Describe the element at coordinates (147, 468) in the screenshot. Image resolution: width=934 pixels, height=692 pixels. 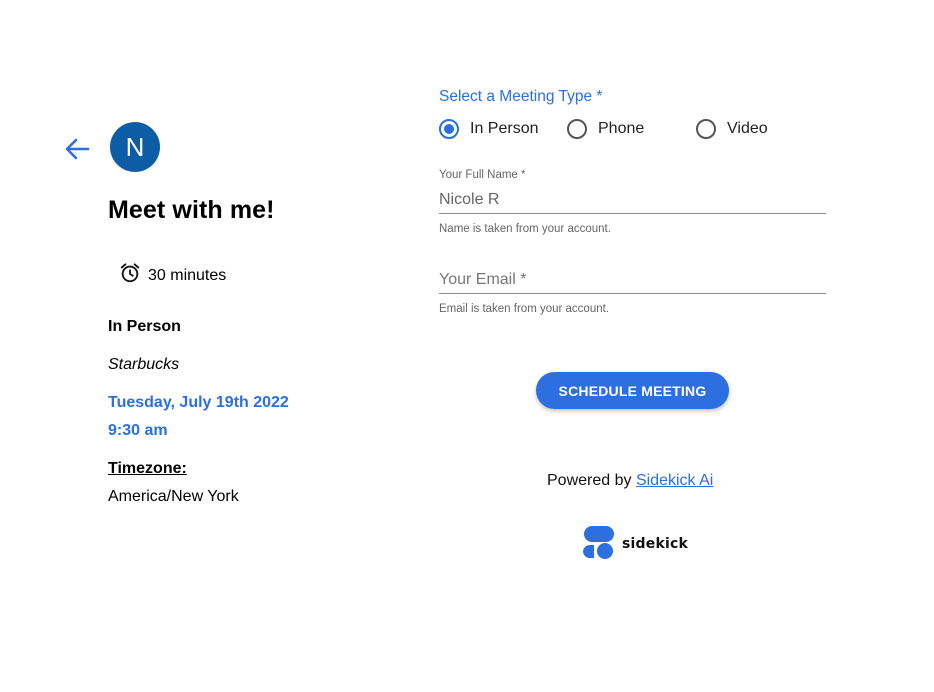
I see `timezone-label: Timezone:` at that location.